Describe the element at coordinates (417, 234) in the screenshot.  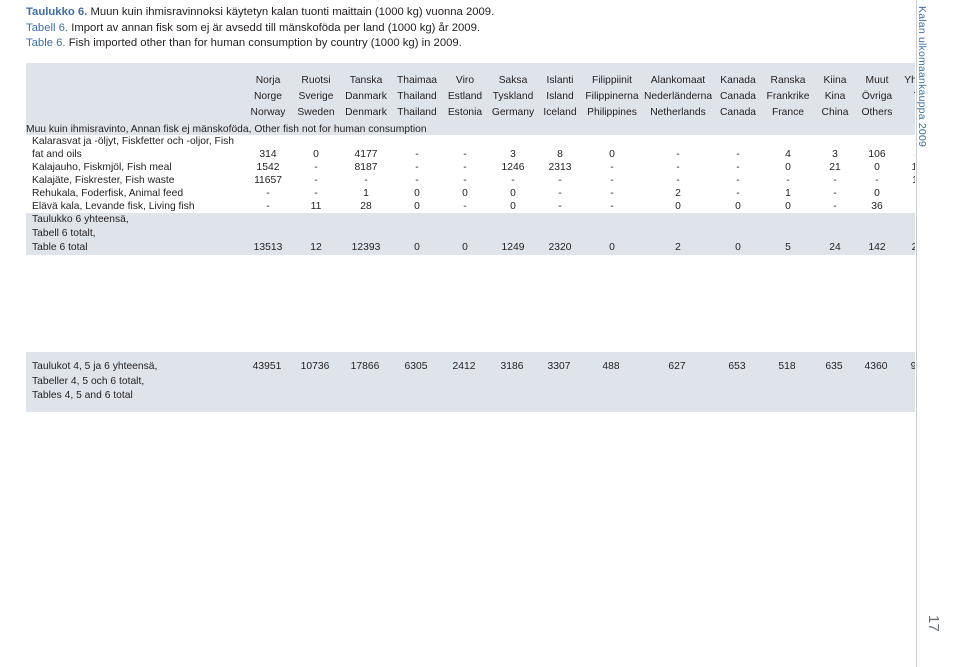
I see `total-thailand: 0` at that location.